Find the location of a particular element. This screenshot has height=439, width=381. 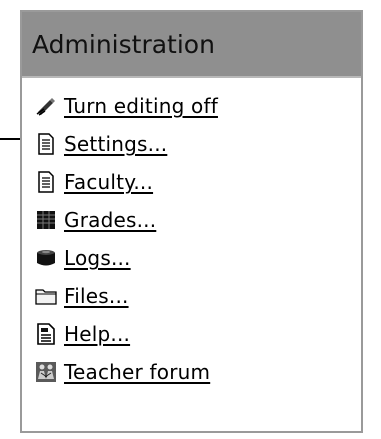

logs-pot-icon is located at coordinates (46, 258).